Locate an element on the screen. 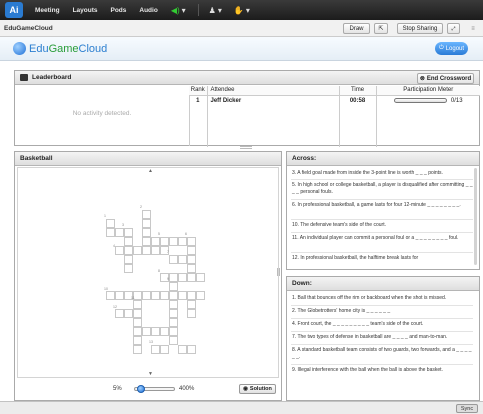  panel-split-handle is located at coordinates (278, 272).